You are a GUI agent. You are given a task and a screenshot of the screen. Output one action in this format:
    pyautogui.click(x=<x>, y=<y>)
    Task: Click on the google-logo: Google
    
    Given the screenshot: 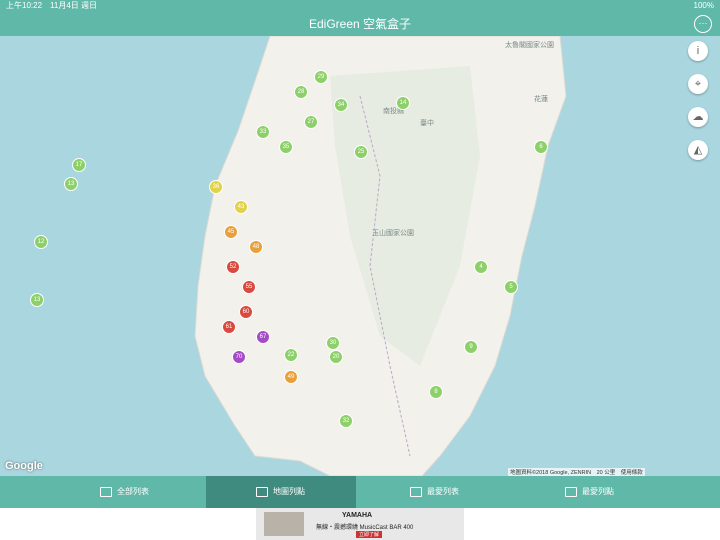 What is the action you would take?
    pyautogui.click(x=24, y=466)
    